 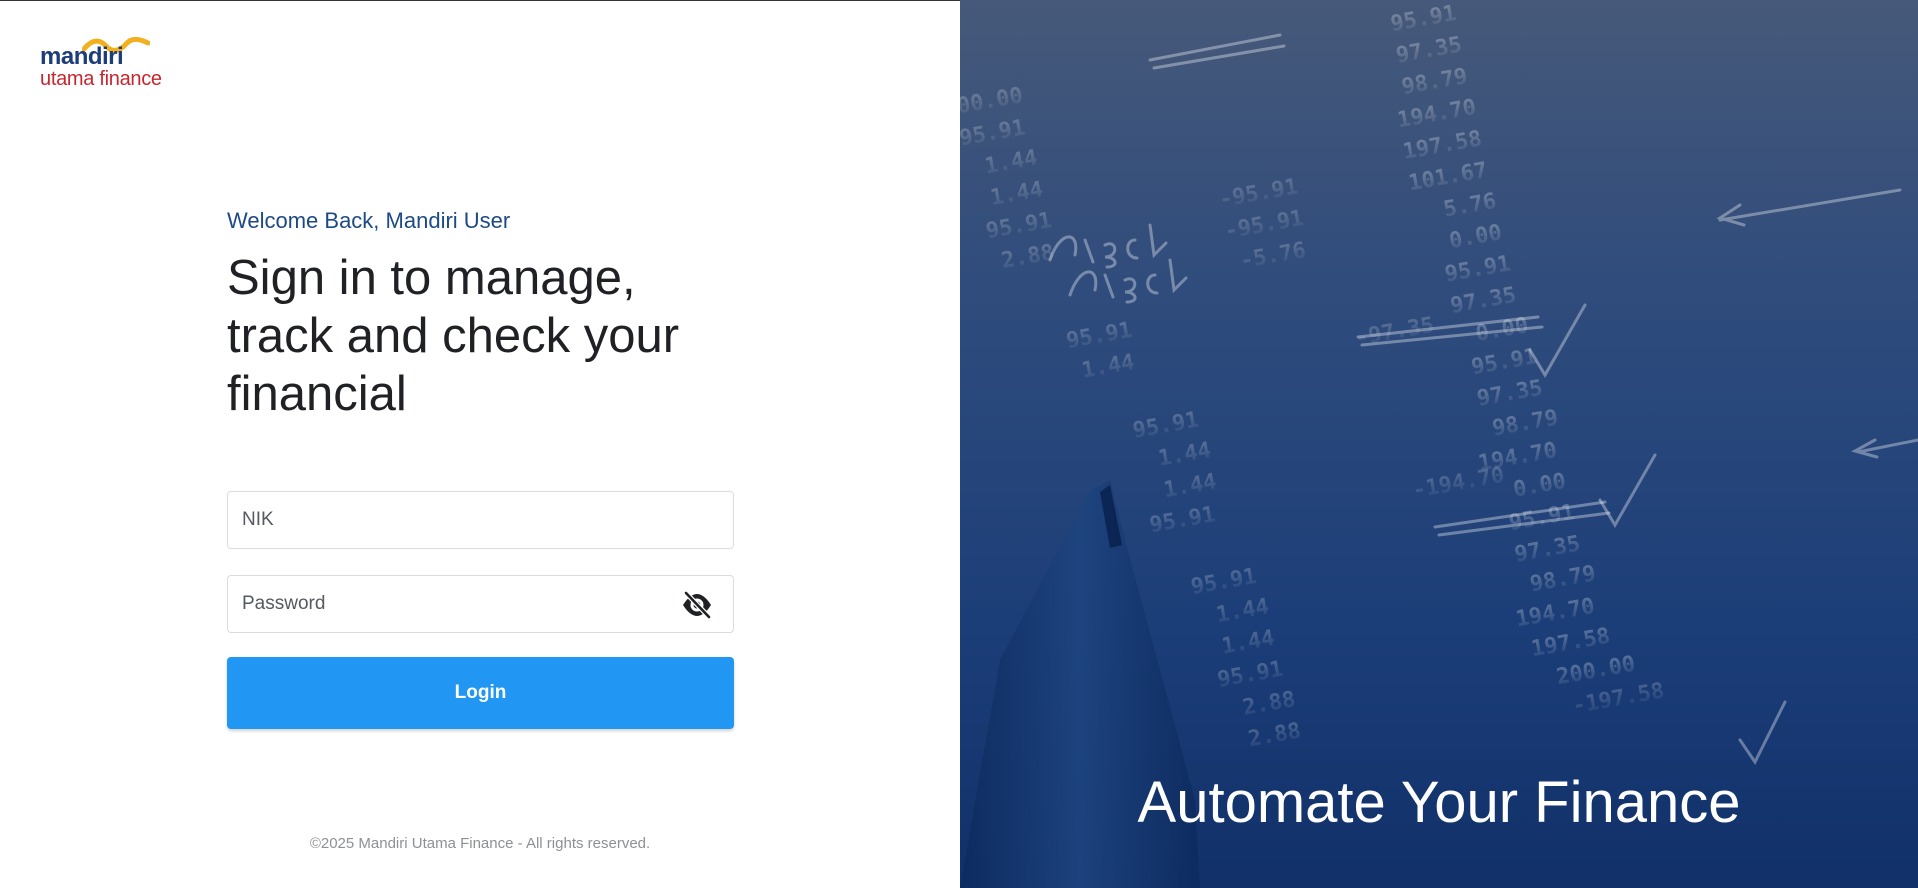 What do you see at coordinates (1470, 206) in the screenshot?
I see `svg-text: 5.76` at bounding box center [1470, 206].